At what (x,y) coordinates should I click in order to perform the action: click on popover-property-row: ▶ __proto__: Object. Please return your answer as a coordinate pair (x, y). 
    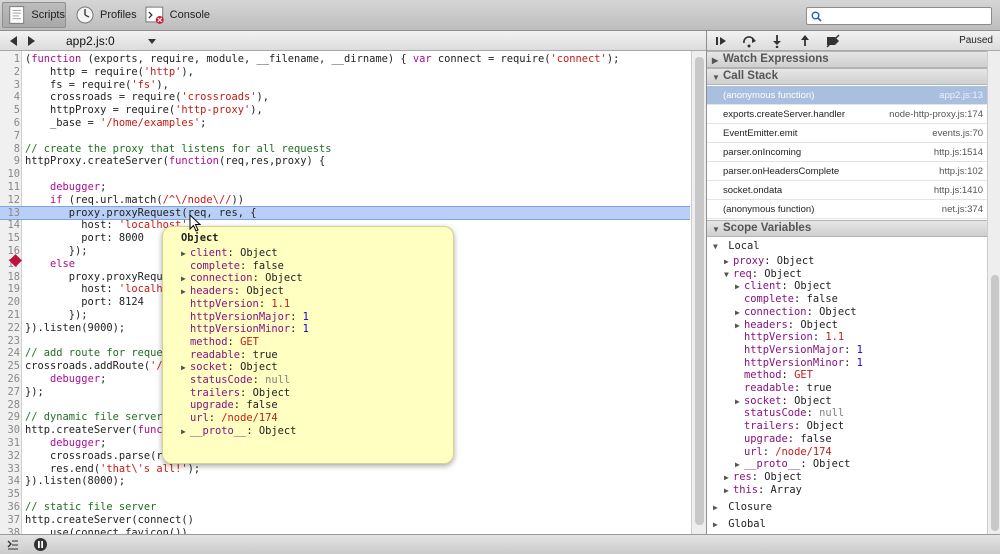
    Looking at the image, I should click on (238, 431).